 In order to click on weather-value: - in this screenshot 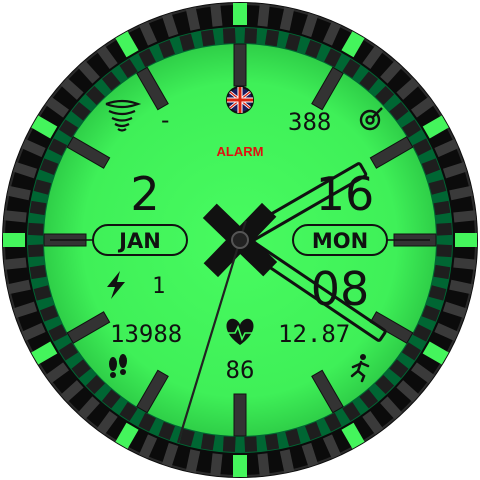, I will do `click(165, 120)`.